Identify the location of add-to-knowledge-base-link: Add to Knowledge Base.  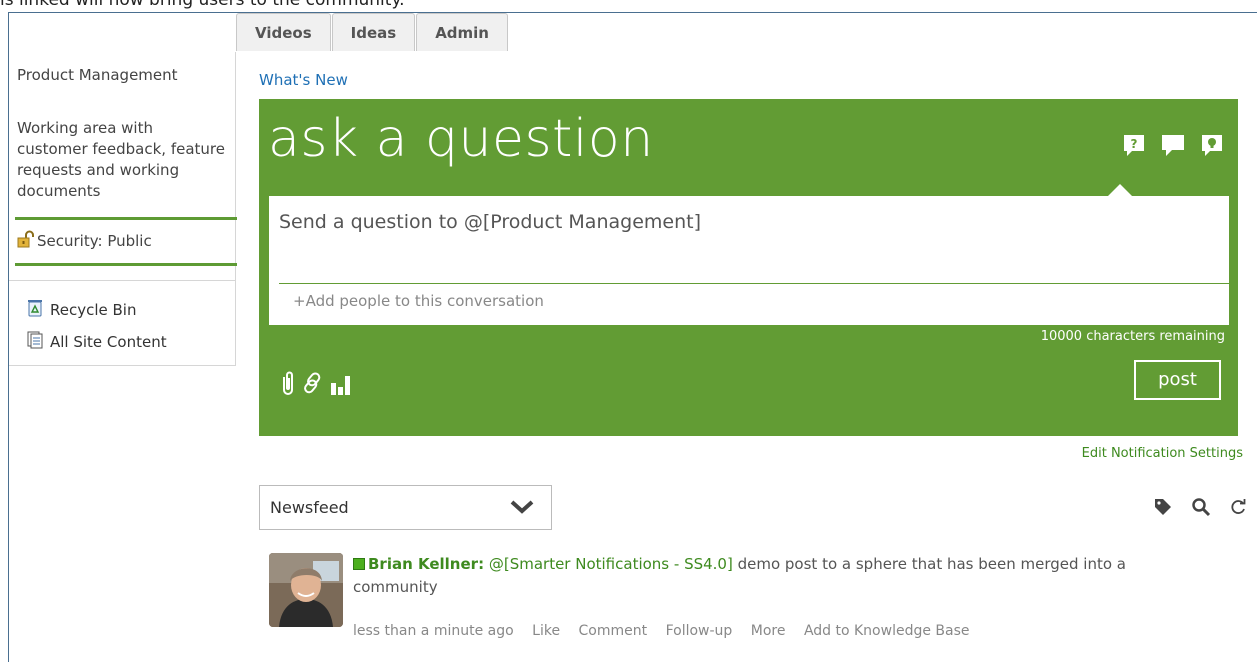
(887, 631).